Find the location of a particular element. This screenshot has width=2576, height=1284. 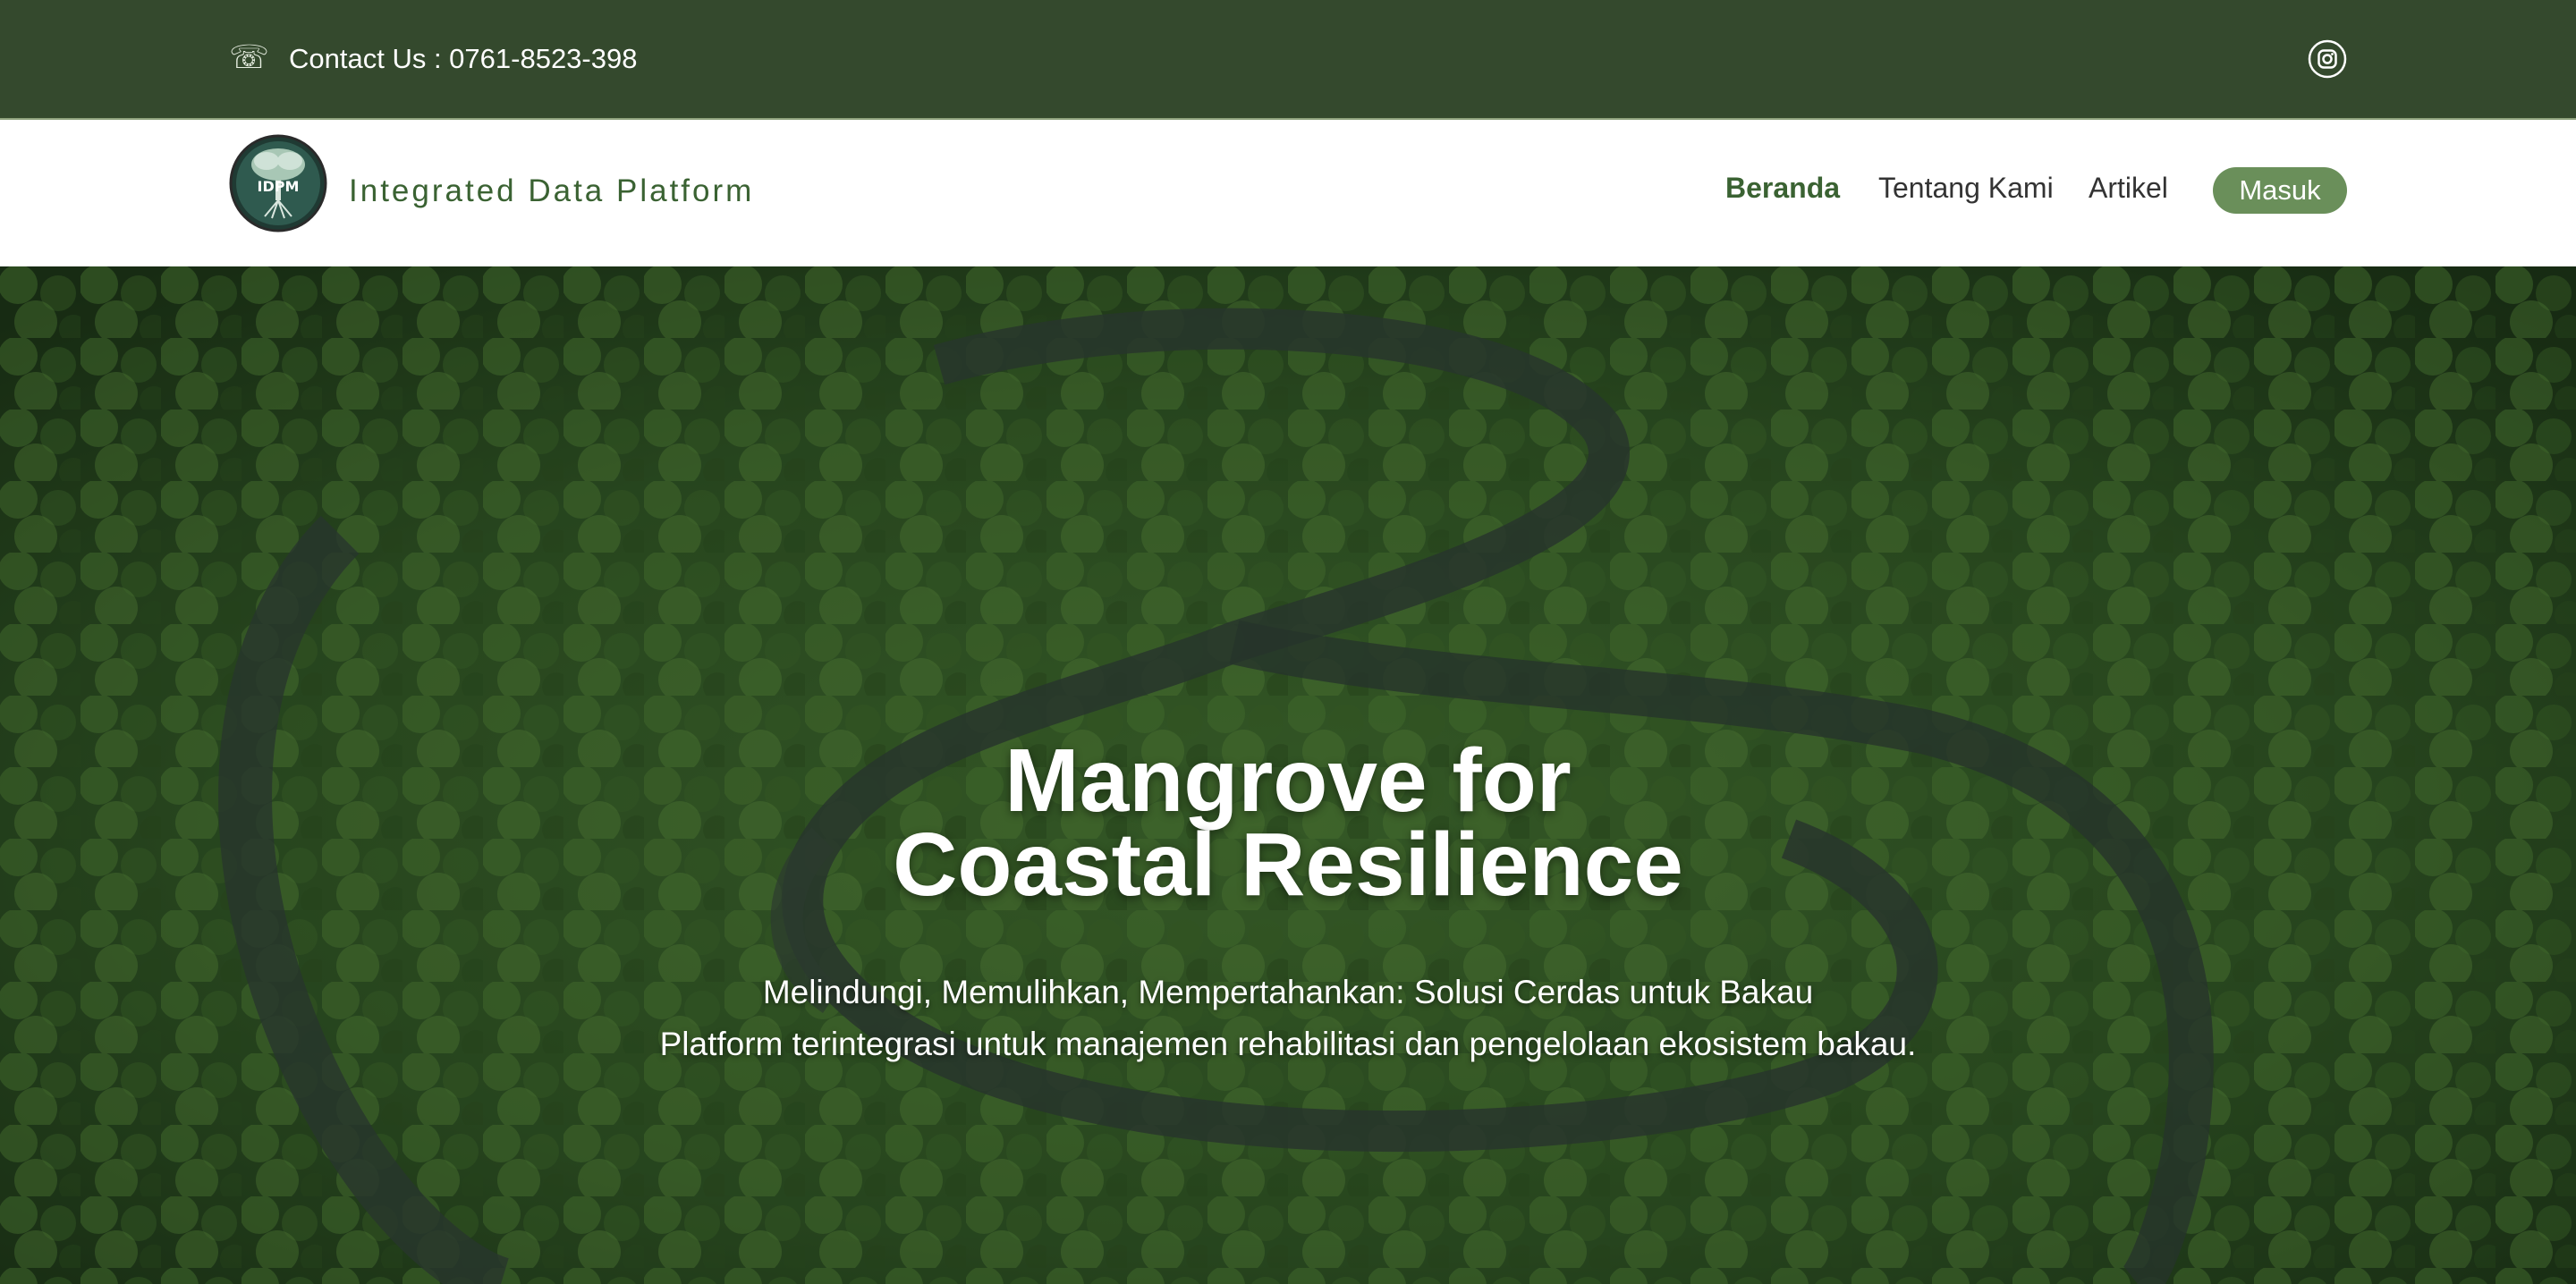

instagram-icon is located at coordinates (2327, 59).